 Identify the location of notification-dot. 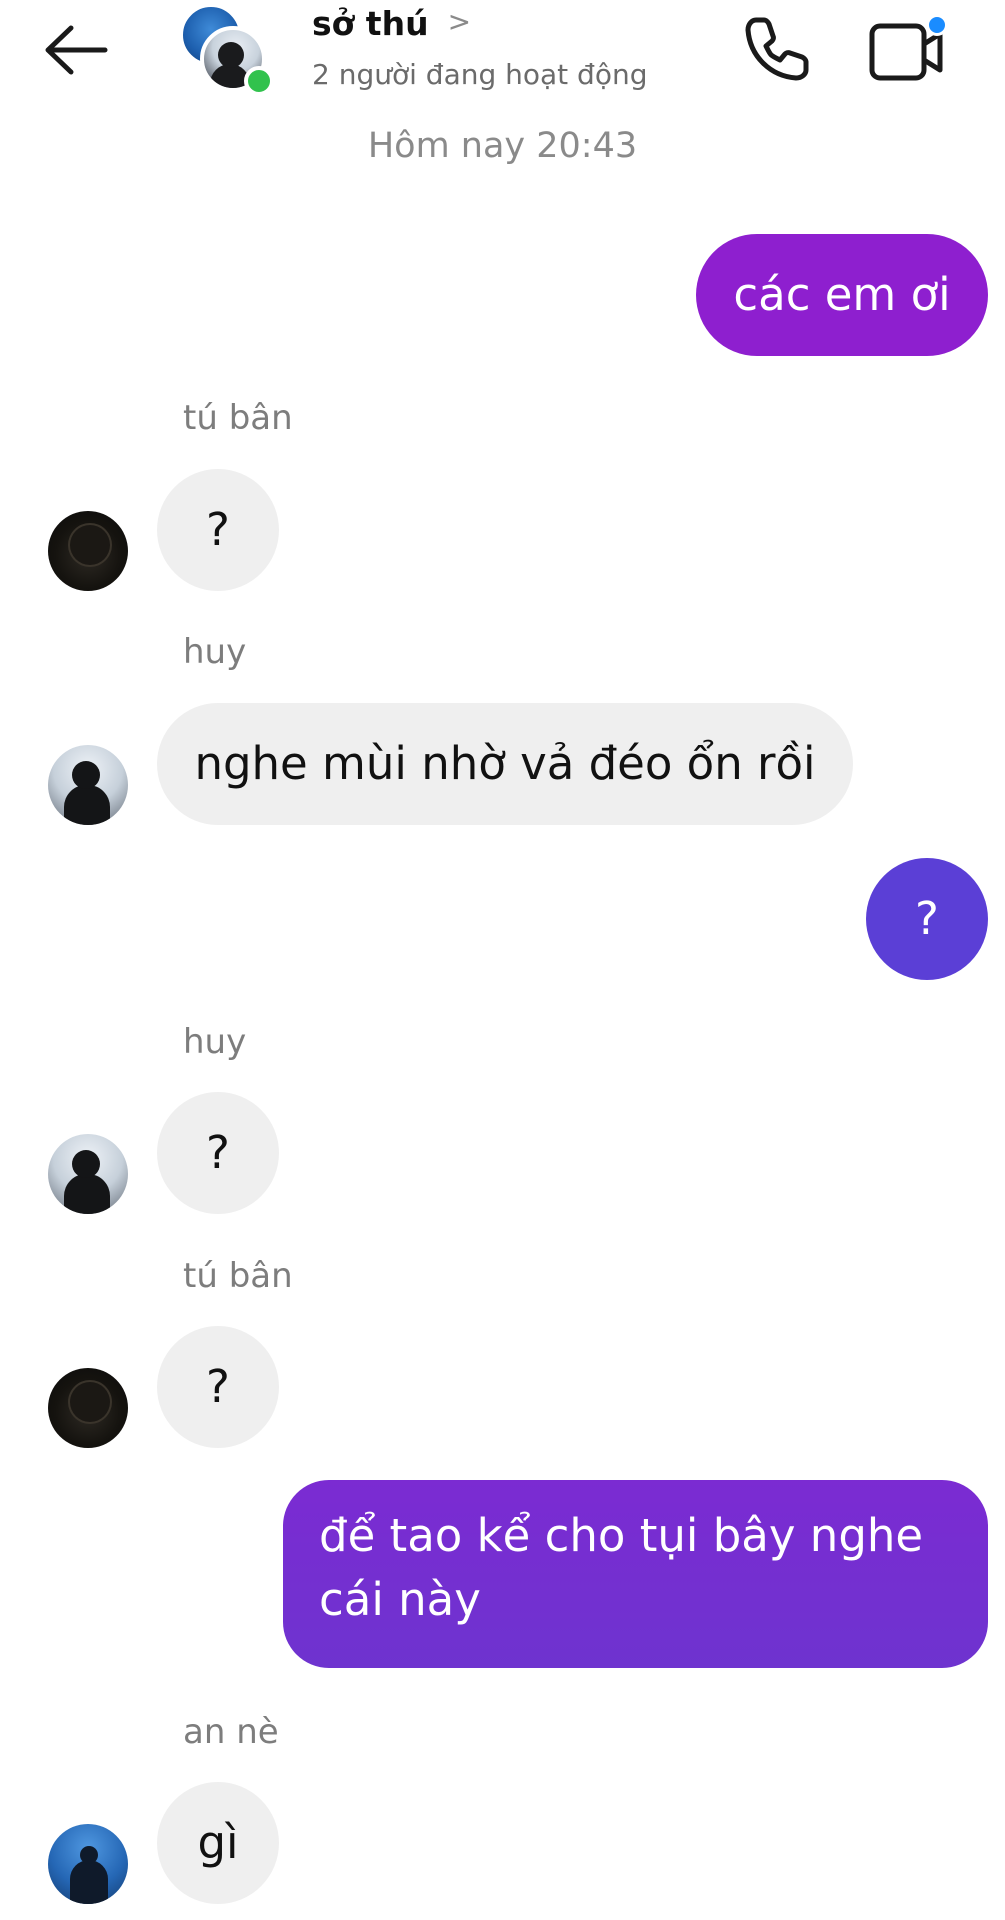
(937, 25).